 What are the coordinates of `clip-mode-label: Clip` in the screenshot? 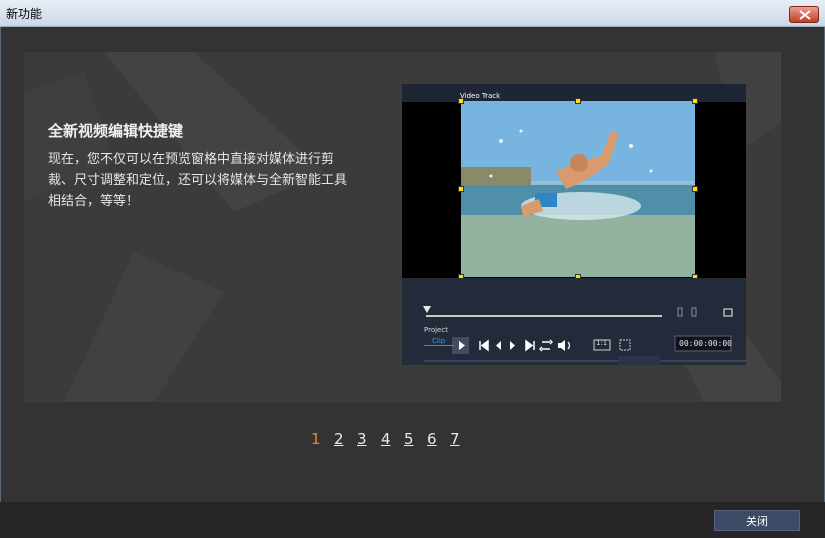 It's located at (439, 341).